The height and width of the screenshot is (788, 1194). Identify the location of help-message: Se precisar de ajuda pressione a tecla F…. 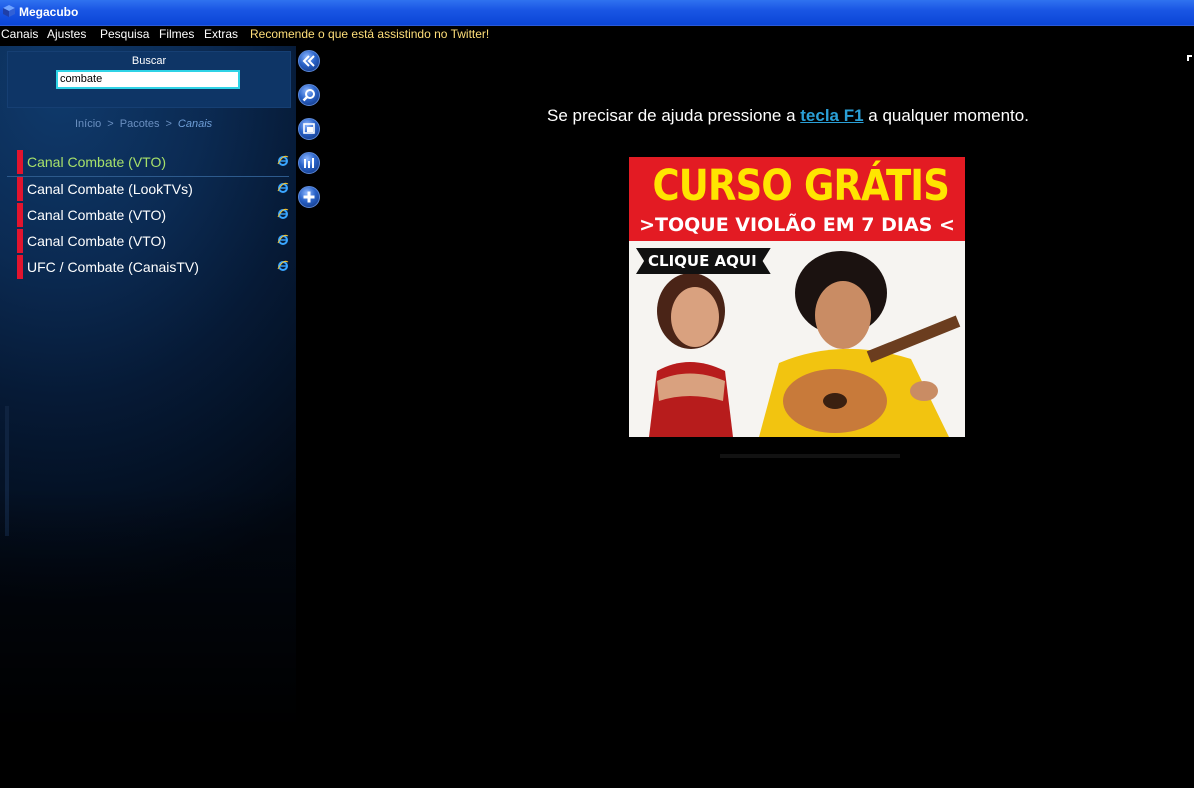
(788, 116).